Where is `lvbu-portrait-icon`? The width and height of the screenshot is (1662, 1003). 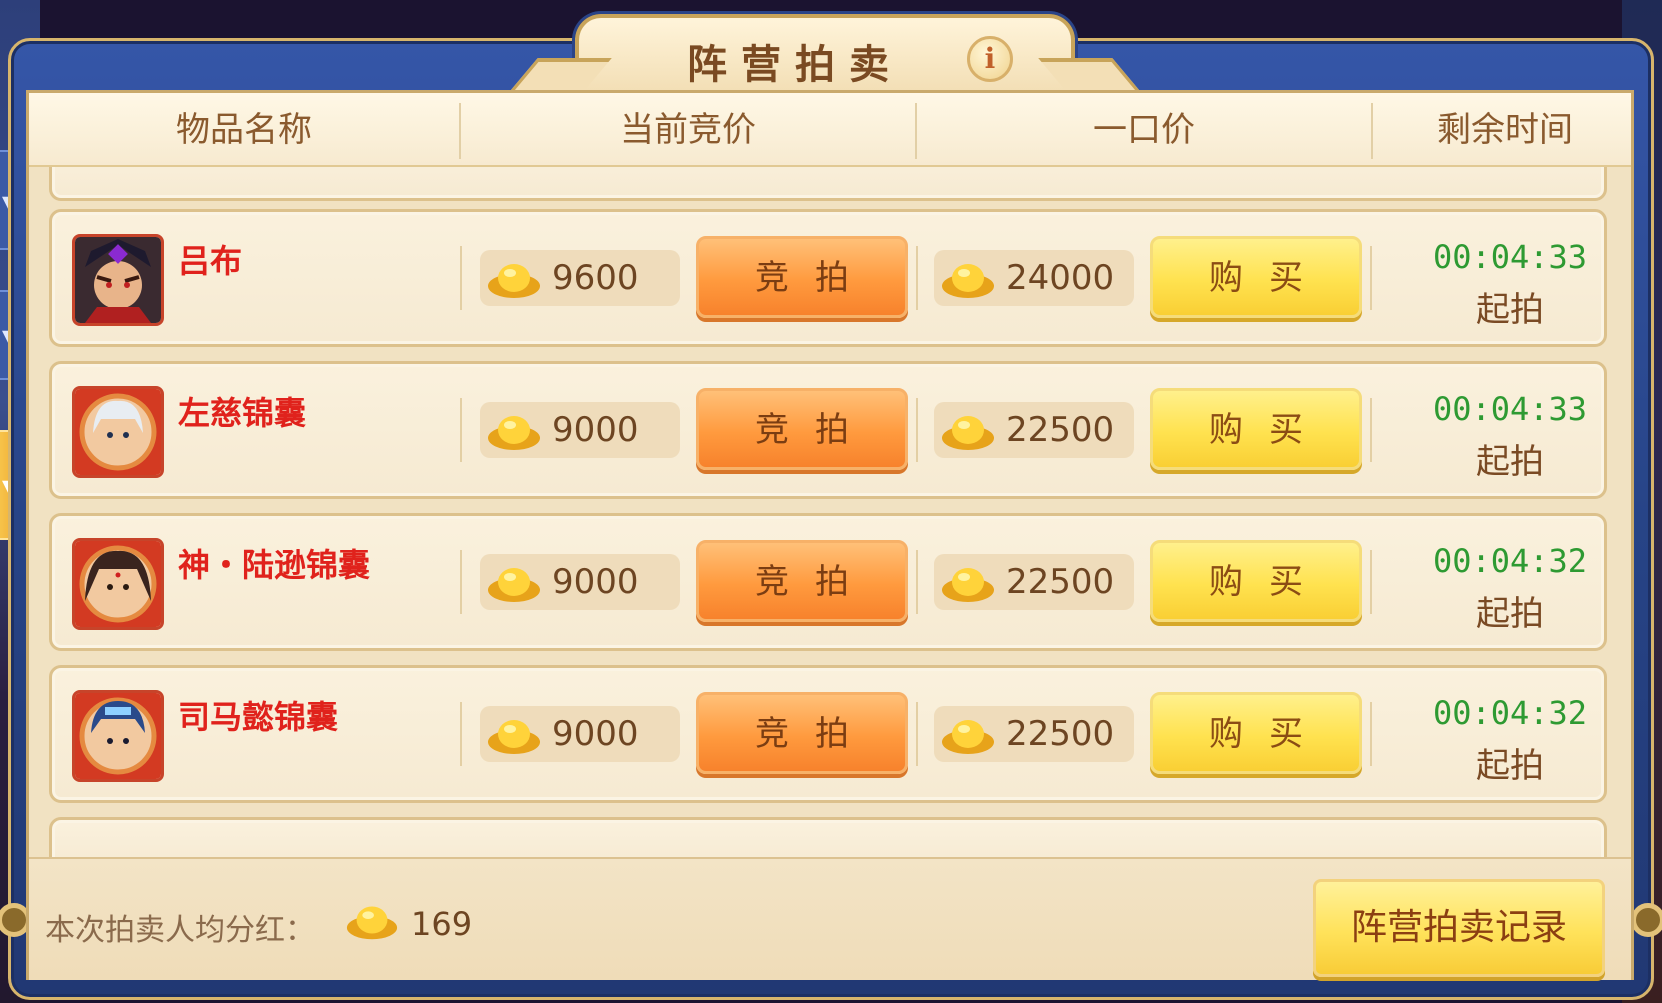 lvbu-portrait-icon is located at coordinates (118, 280).